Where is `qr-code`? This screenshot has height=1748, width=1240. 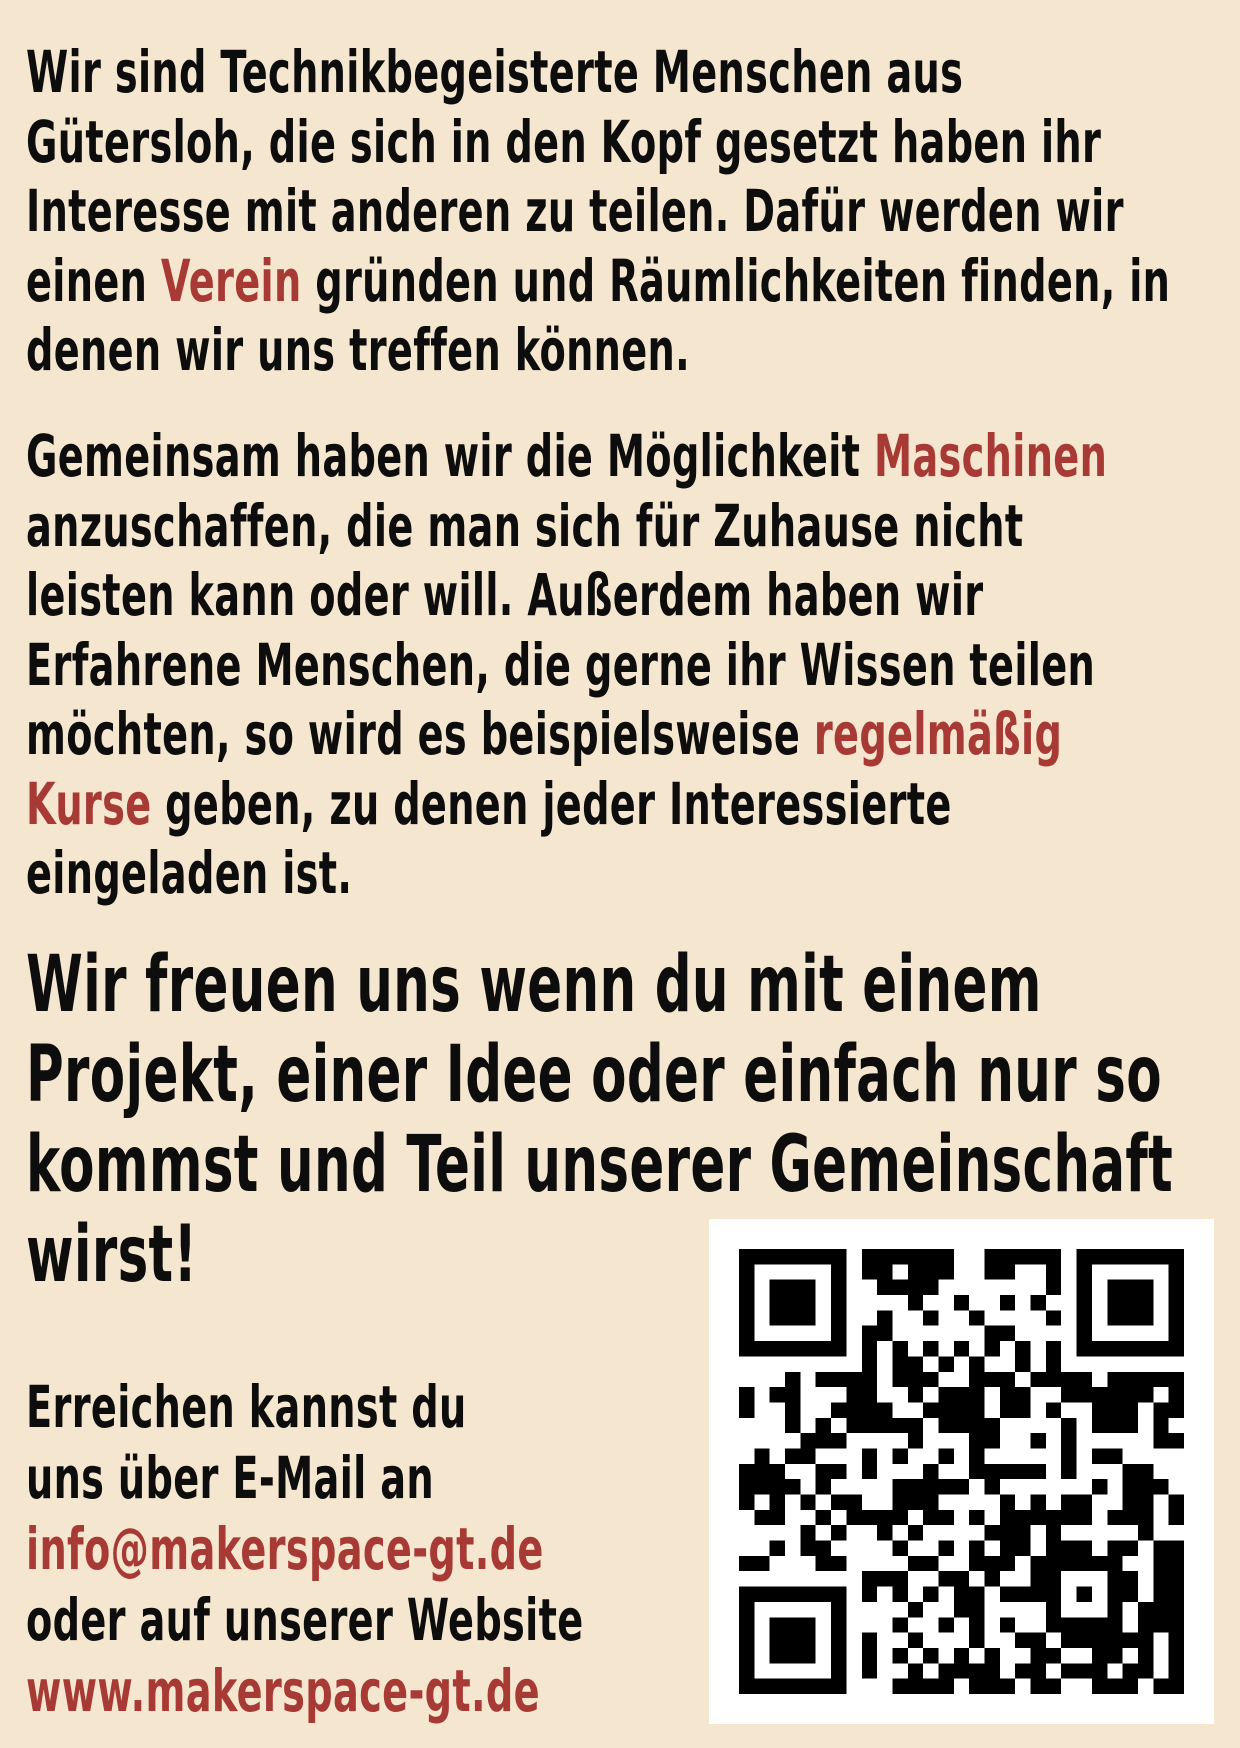 qr-code is located at coordinates (961, 1471).